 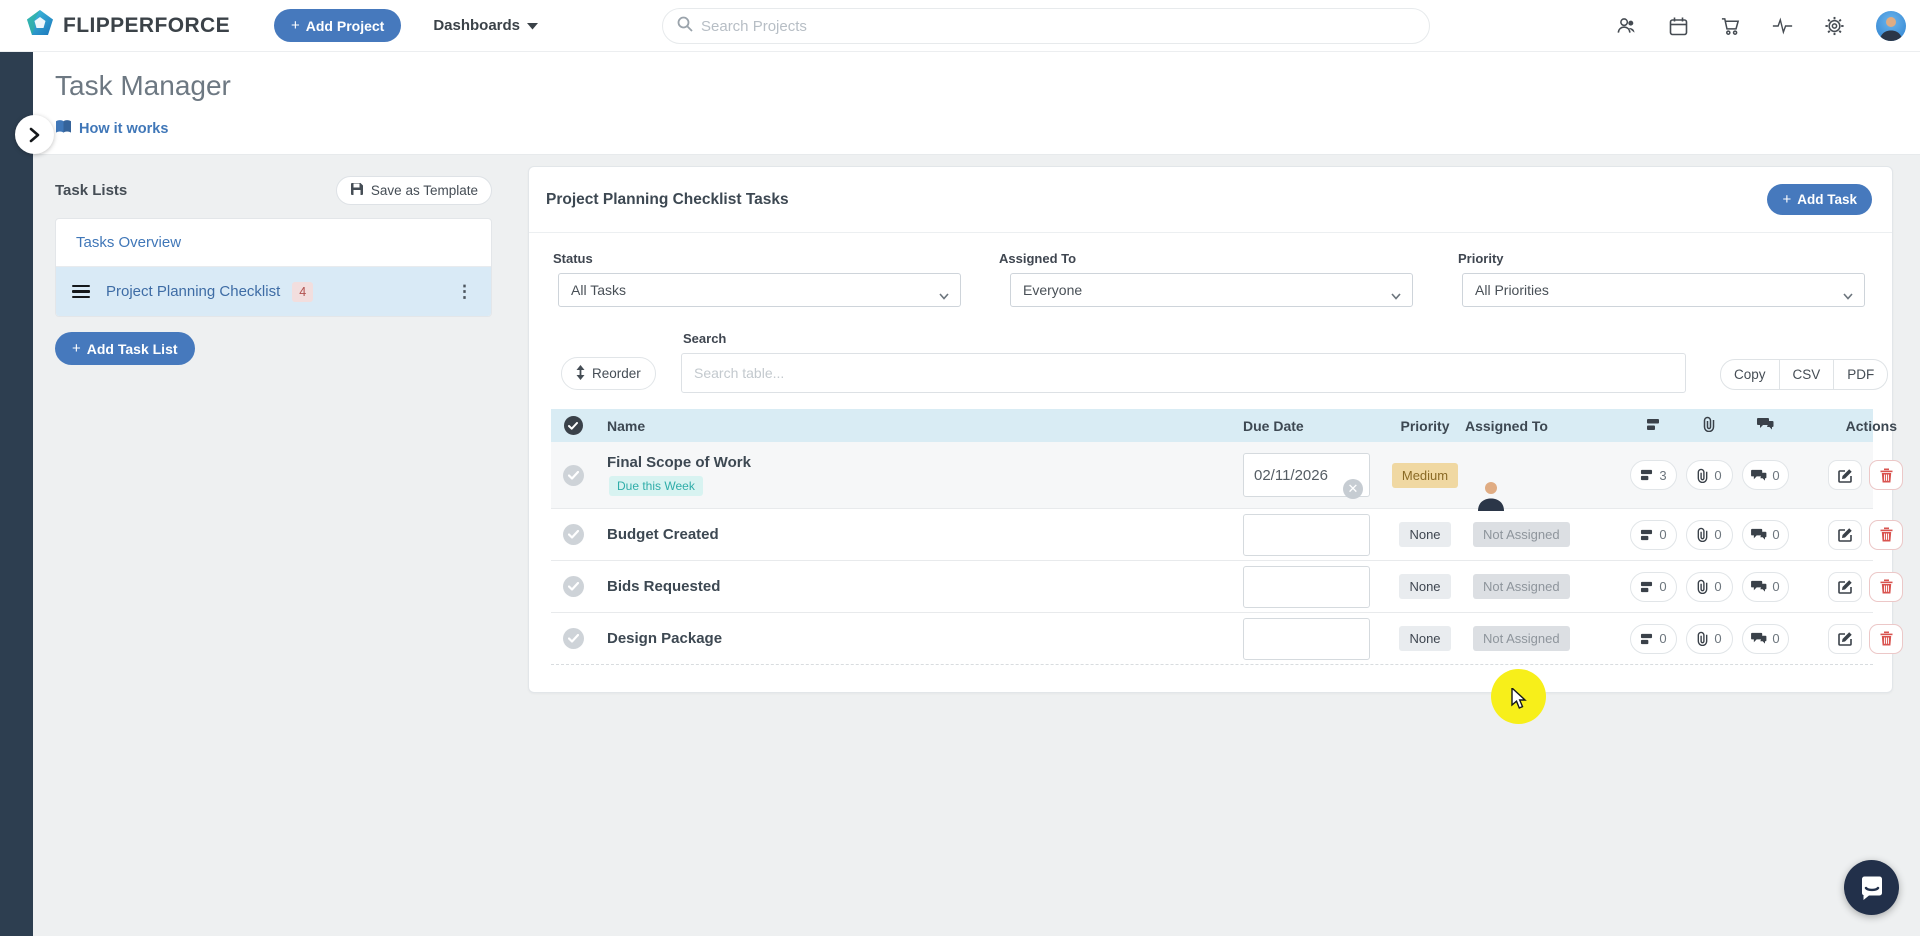 I want to click on how-it-works-link: How it works, so click(x=111, y=128).